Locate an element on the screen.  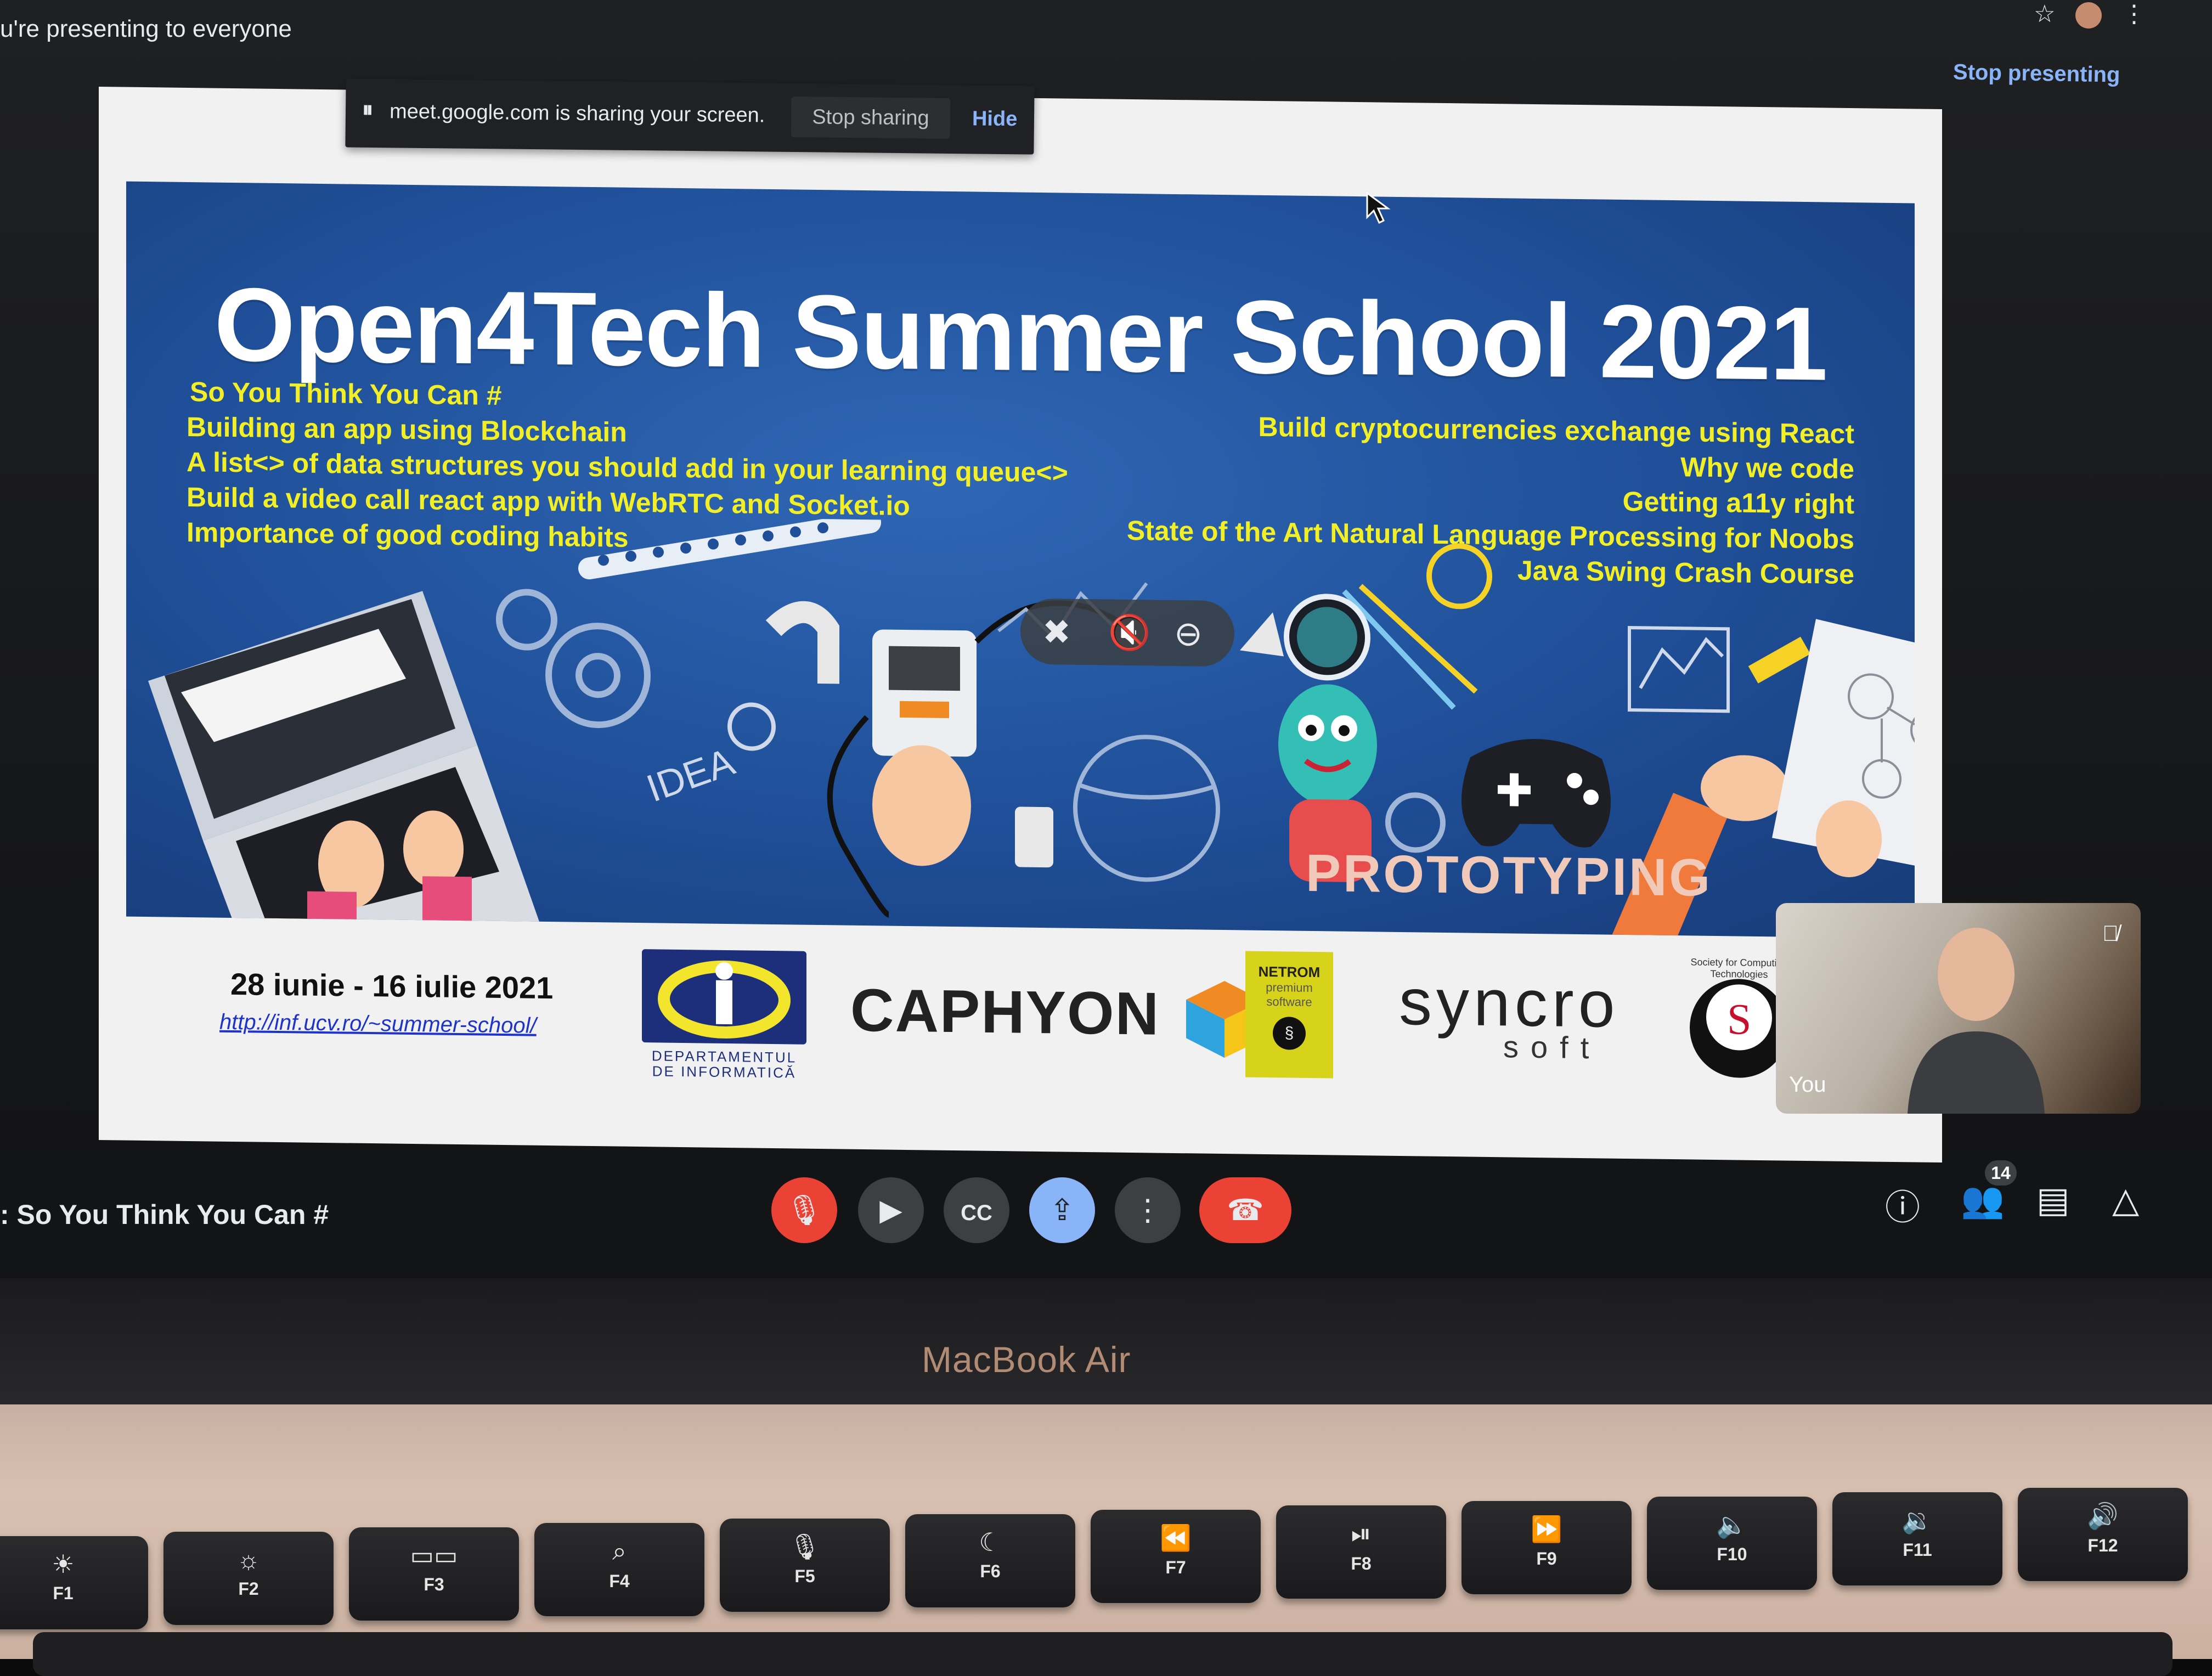
shared-tile-hover-controls: ✖ 🔇 ⊖ is located at coordinates (1127, 632).